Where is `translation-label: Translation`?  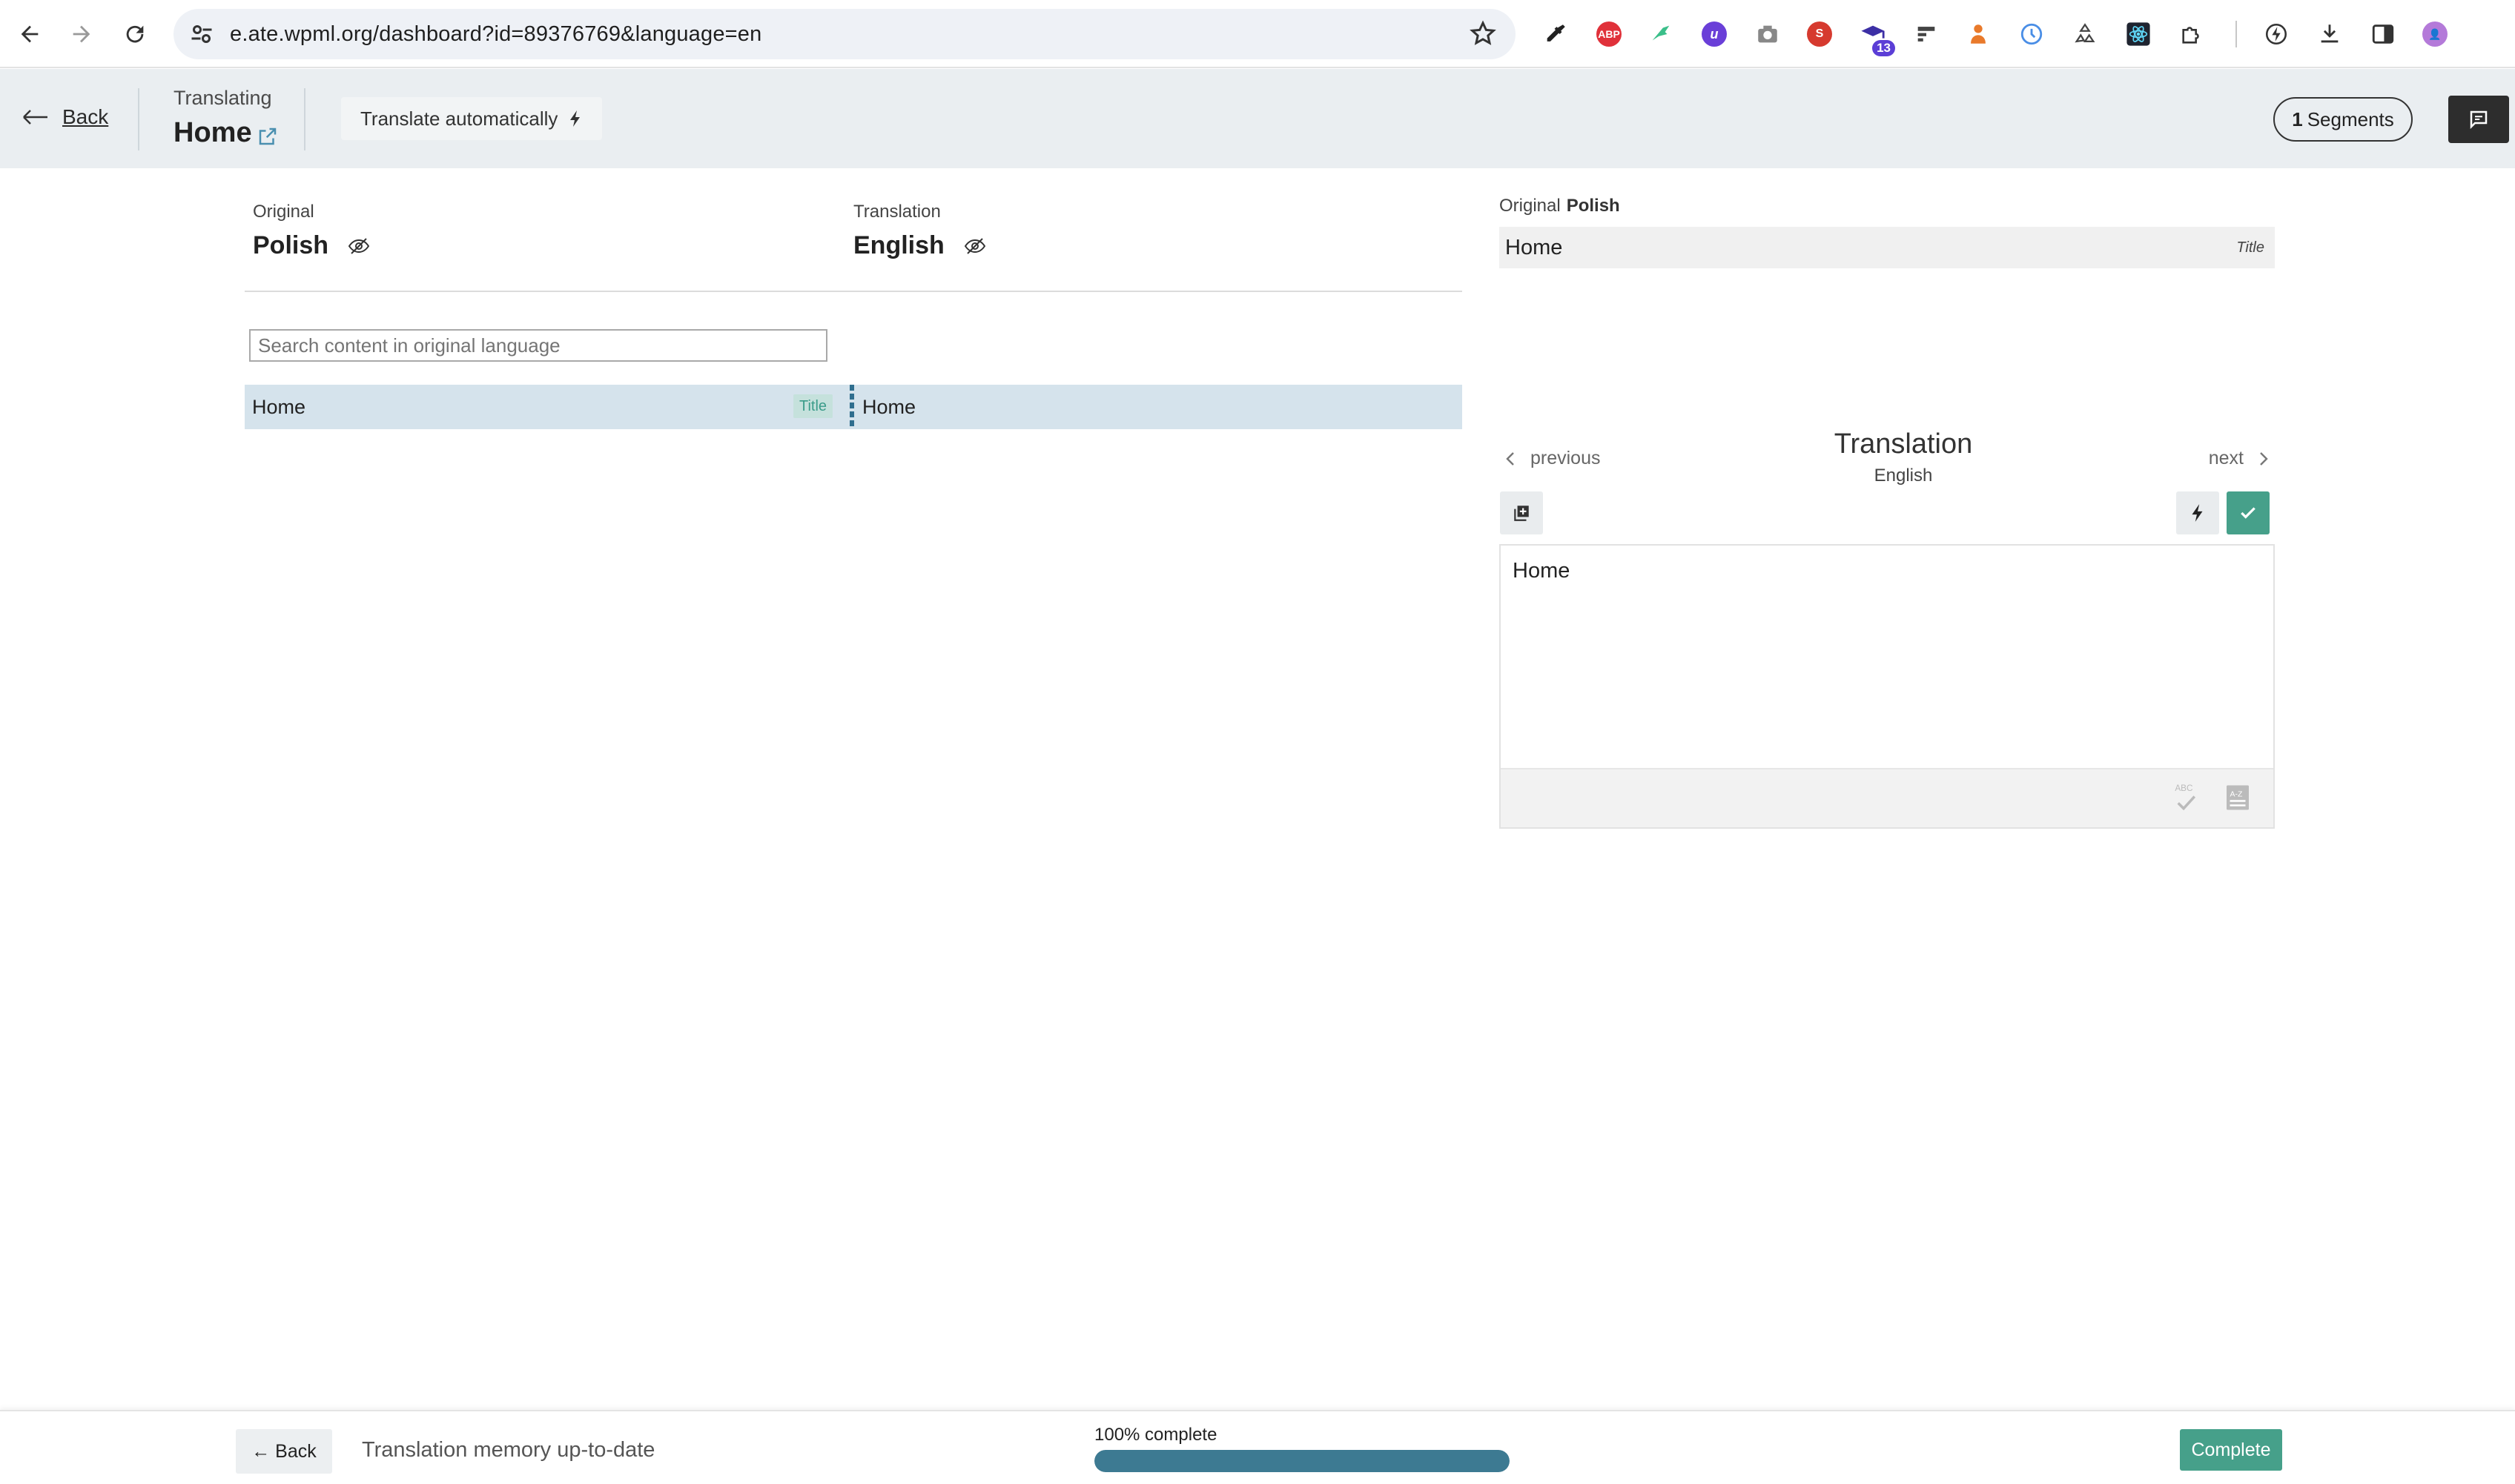 translation-label: Translation is located at coordinates (897, 212).